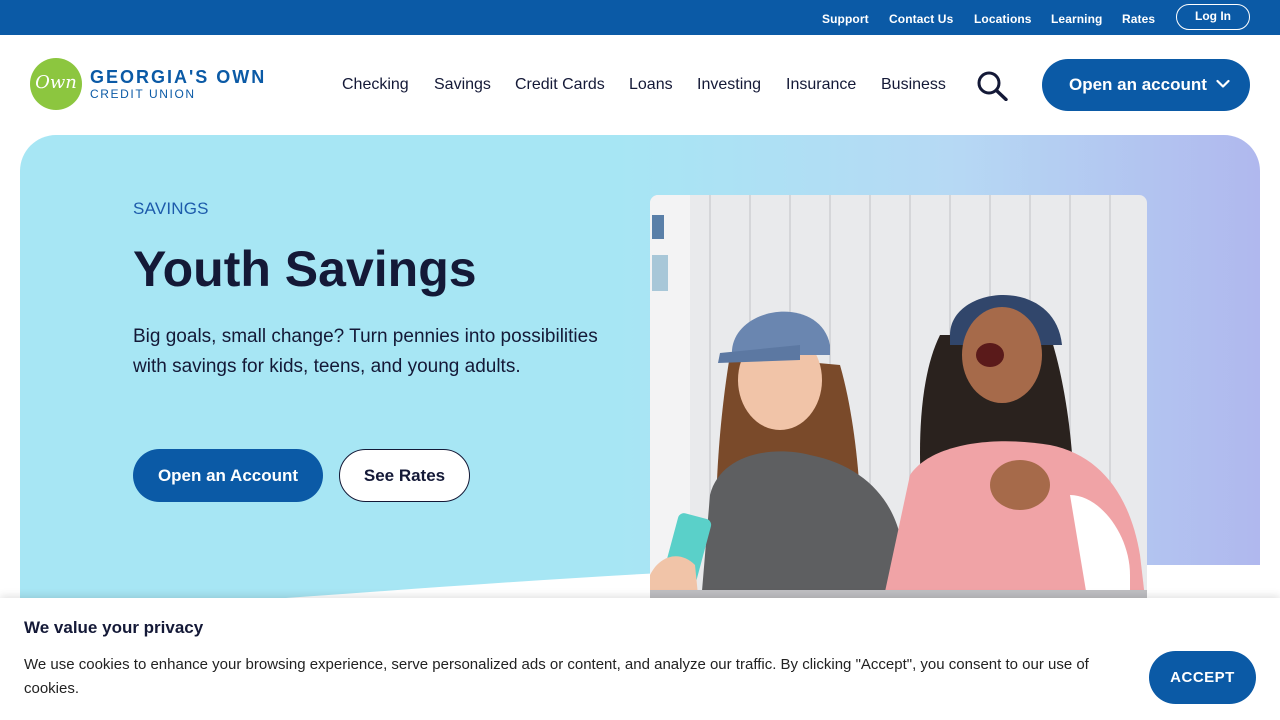 This screenshot has width=1280, height=720. What do you see at coordinates (992, 86) in the screenshot?
I see `search-icon` at bounding box center [992, 86].